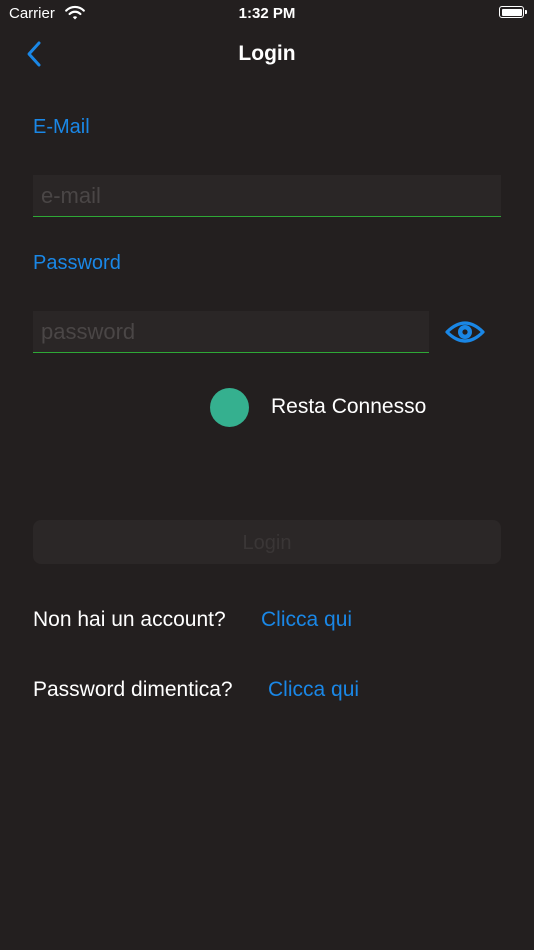  Describe the element at coordinates (267, 53) in the screenshot. I see `page-title: Login` at that location.